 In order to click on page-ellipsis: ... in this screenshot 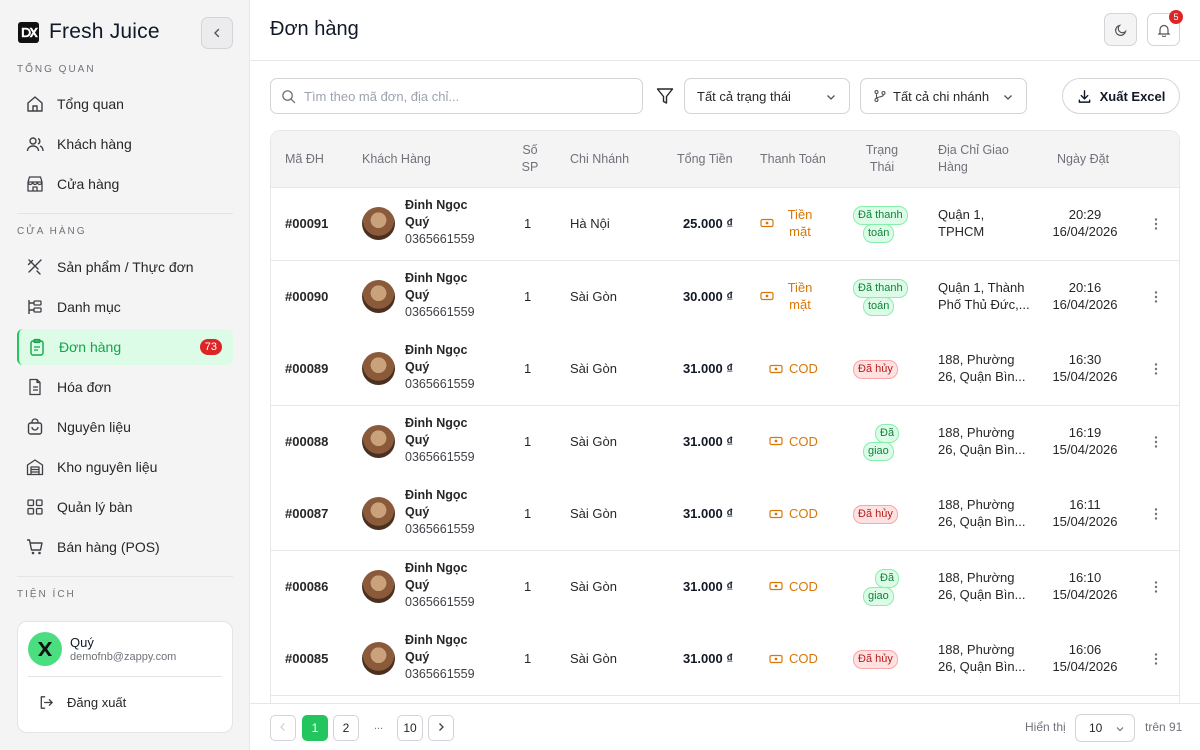, I will do `click(379, 726)`.